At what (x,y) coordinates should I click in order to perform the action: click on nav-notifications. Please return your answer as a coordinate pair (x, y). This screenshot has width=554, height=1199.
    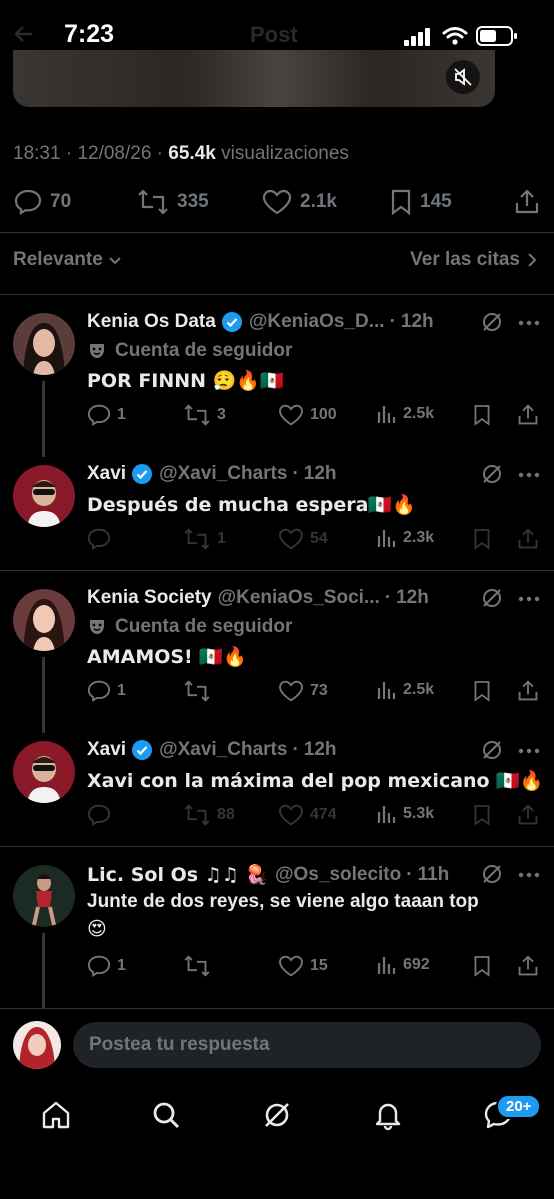
    Looking at the image, I should click on (388, 1115).